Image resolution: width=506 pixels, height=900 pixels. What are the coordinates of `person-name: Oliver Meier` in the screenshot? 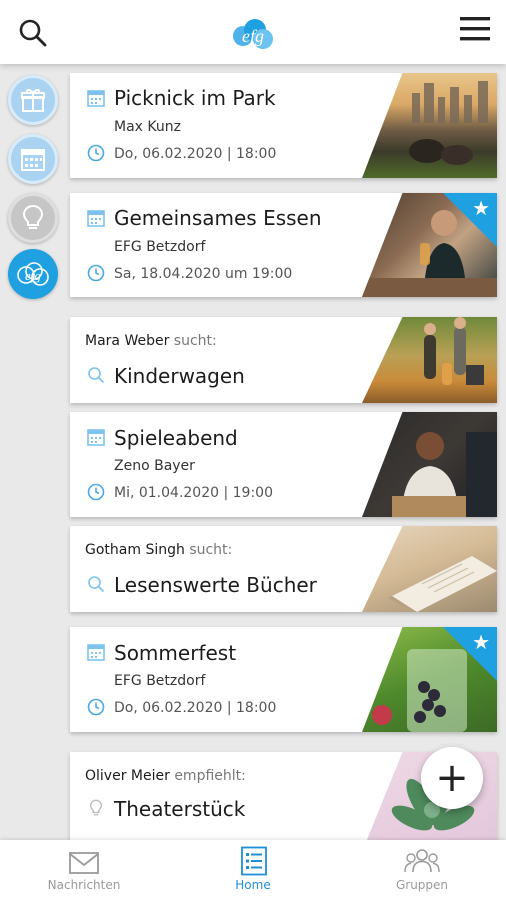 It's located at (127, 776).